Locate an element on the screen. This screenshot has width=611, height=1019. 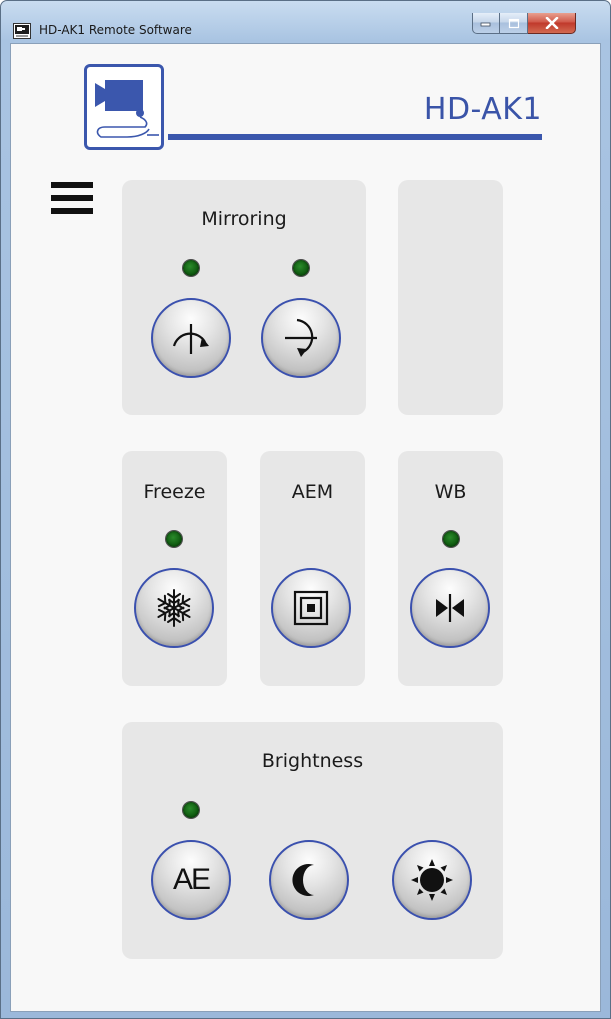
white-balance-icon is located at coordinates (450, 608).